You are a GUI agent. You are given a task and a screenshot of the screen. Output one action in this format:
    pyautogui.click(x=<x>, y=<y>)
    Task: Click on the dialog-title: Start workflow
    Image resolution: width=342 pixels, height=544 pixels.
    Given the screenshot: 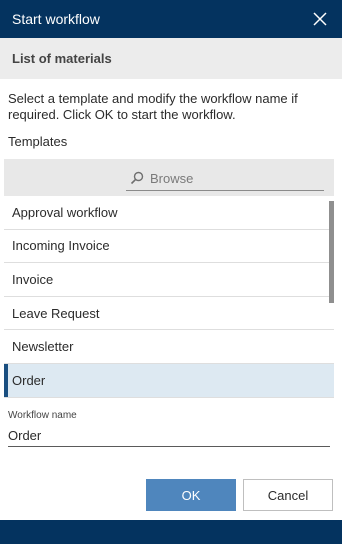 What is the action you would take?
    pyautogui.click(x=56, y=19)
    